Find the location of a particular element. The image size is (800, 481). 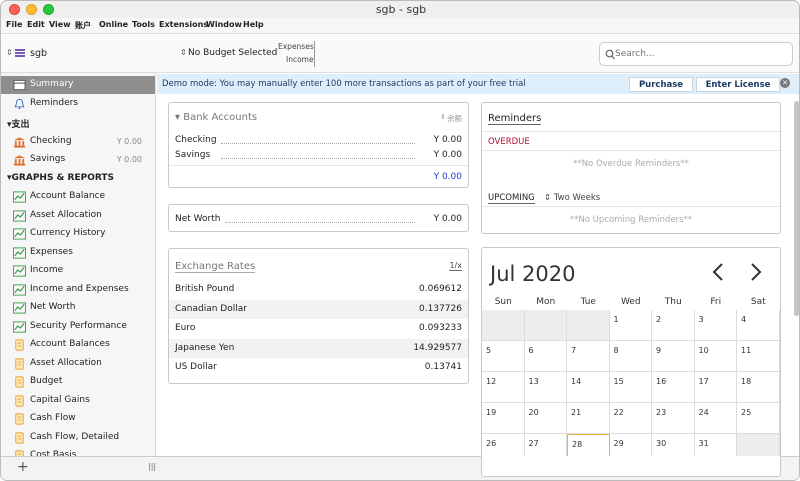

budget-selector-icon: ⇕ is located at coordinates (183, 52).